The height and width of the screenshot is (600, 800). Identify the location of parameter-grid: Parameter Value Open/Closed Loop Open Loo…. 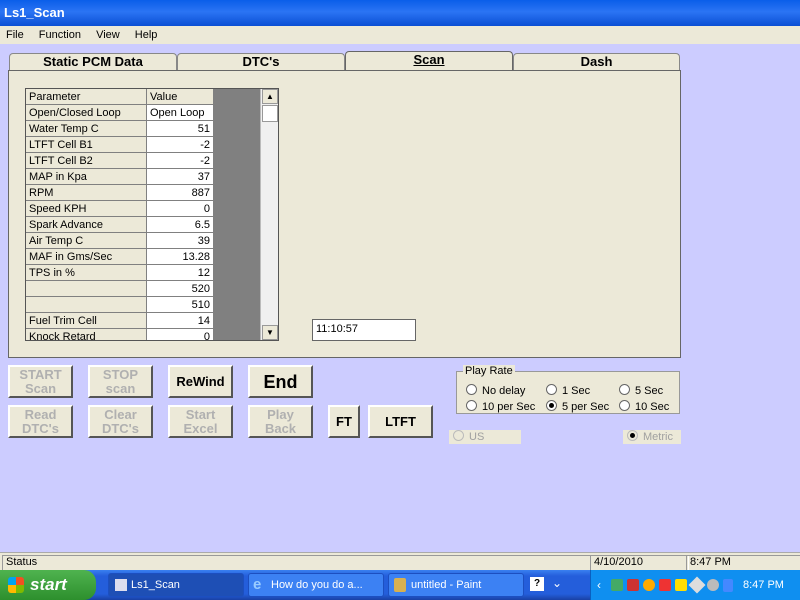
(152, 214).